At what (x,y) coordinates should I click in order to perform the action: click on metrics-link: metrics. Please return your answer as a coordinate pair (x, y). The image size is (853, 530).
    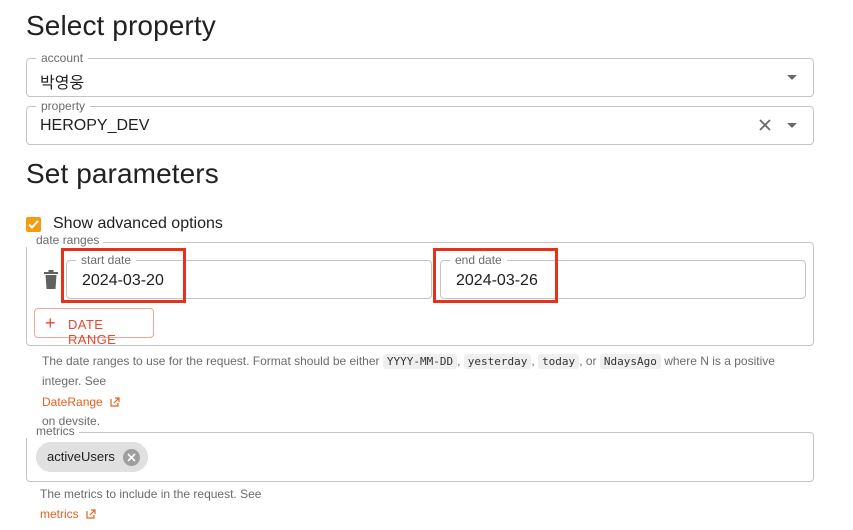
    Looking at the image, I should click on (68, 514).